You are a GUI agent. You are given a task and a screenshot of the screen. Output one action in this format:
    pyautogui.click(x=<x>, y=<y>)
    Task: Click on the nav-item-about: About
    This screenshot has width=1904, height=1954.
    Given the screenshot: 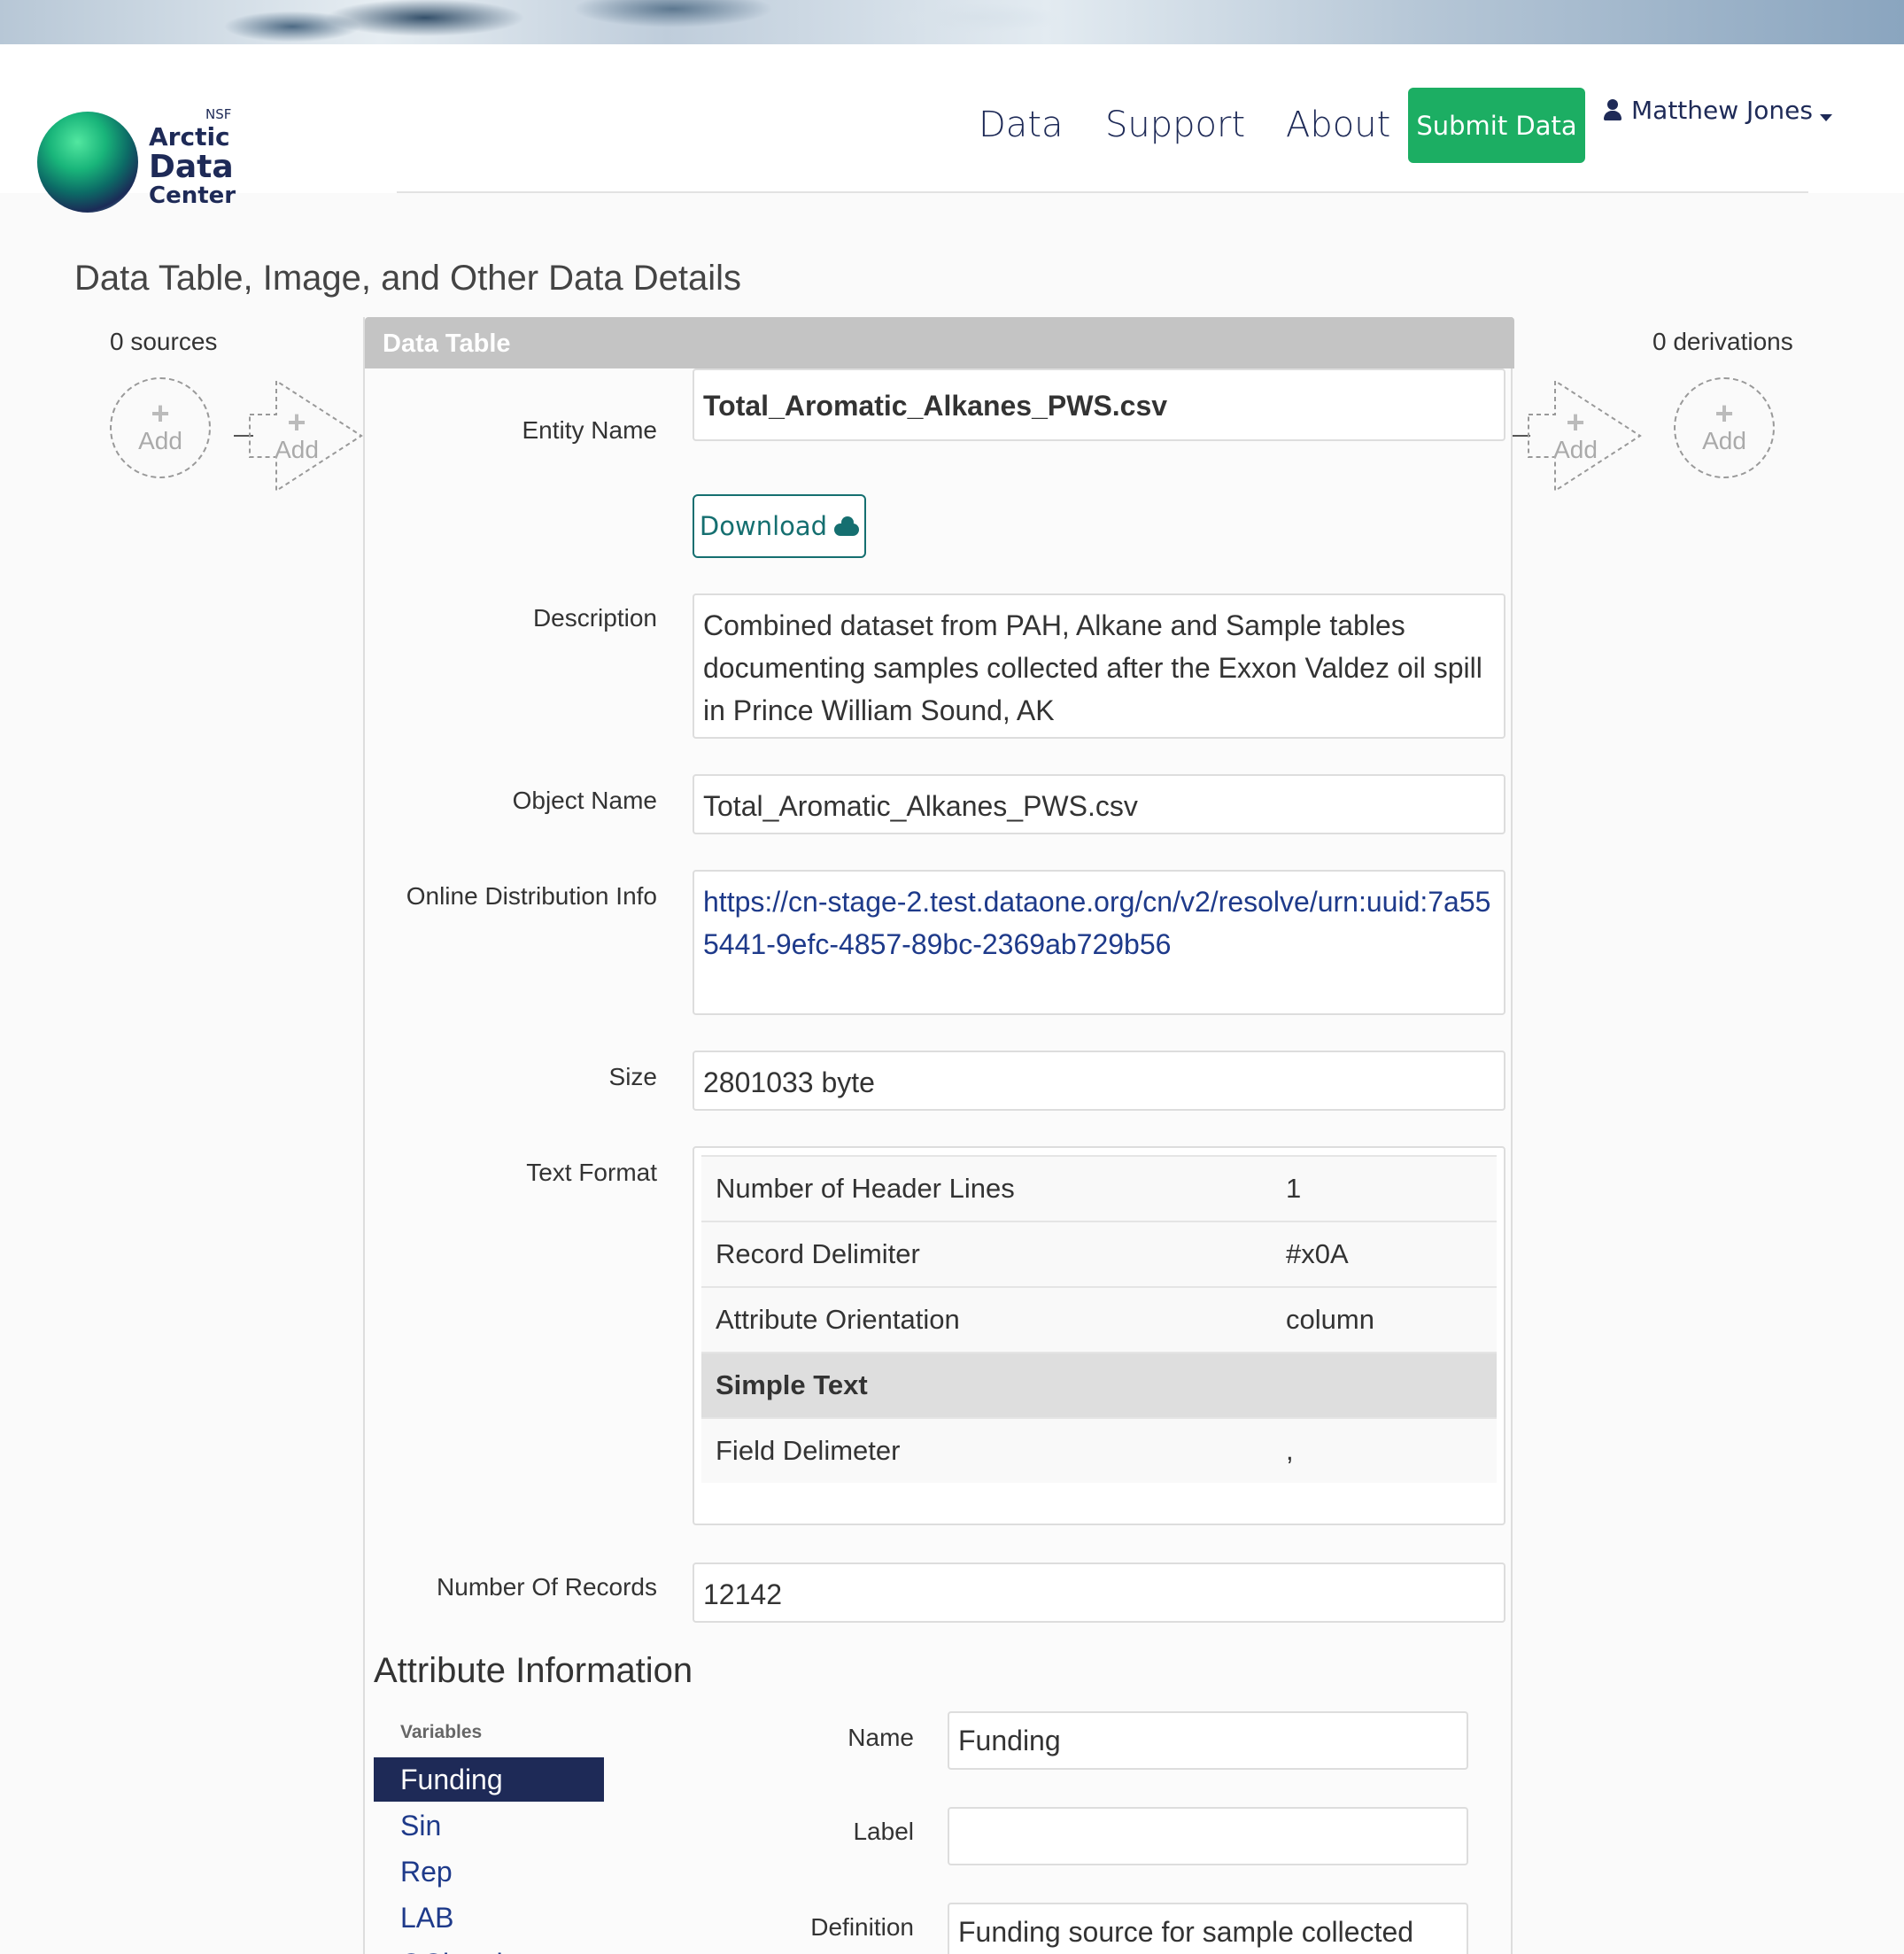 What is the action you would take?
    pyautogui.click(x=1338, y=125)
    